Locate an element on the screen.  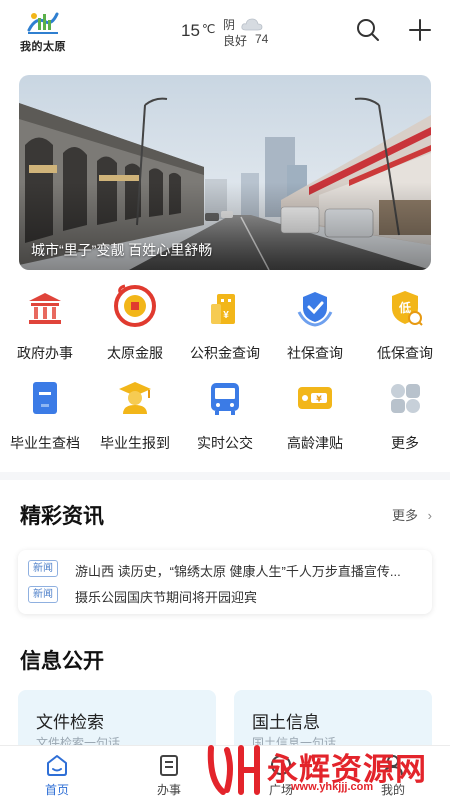
cloud-icon is located at coordinates (252, 24).